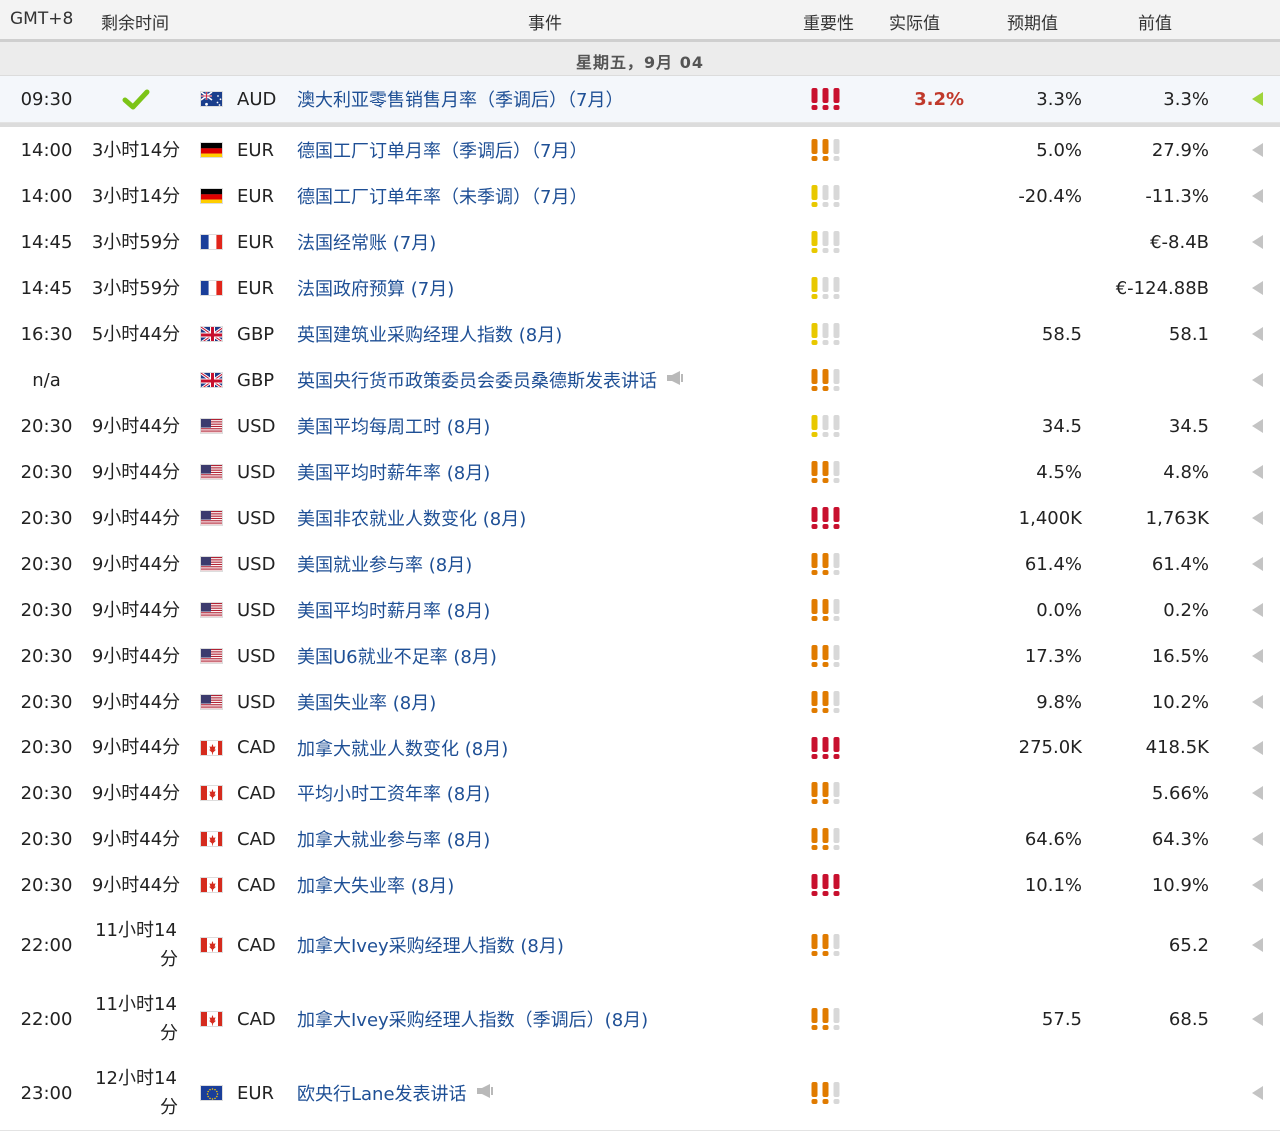 This screenshot has height=1131, width=1280. Describe the element at coordinates (382, 1093) in the screenshot. I see `event-title: 欧央行Lane发表讲话` at that location.